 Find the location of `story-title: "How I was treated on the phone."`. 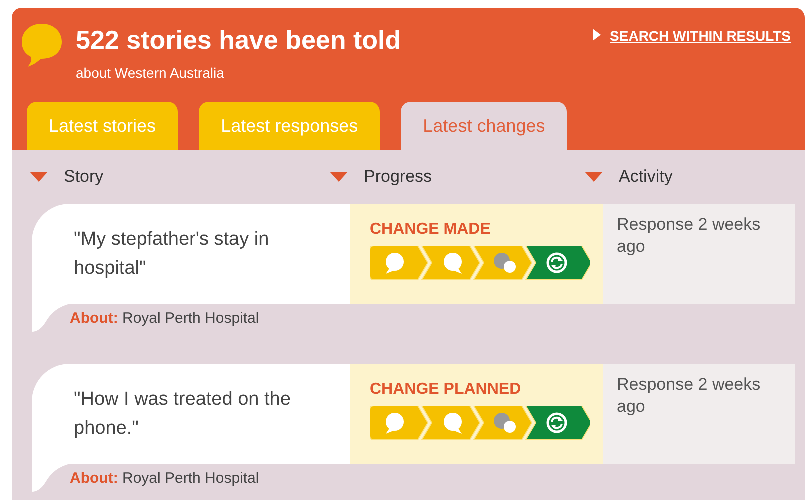

story-title: "How I was treated on the phone." is located at coordinates (202, 414).